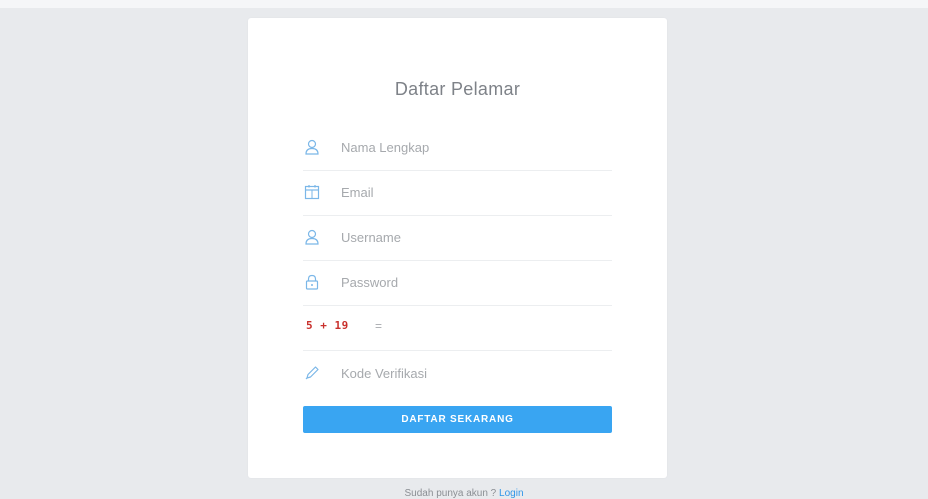 This screenshot has width=928, height=499. I want to click on password-field, so click(457, 283).